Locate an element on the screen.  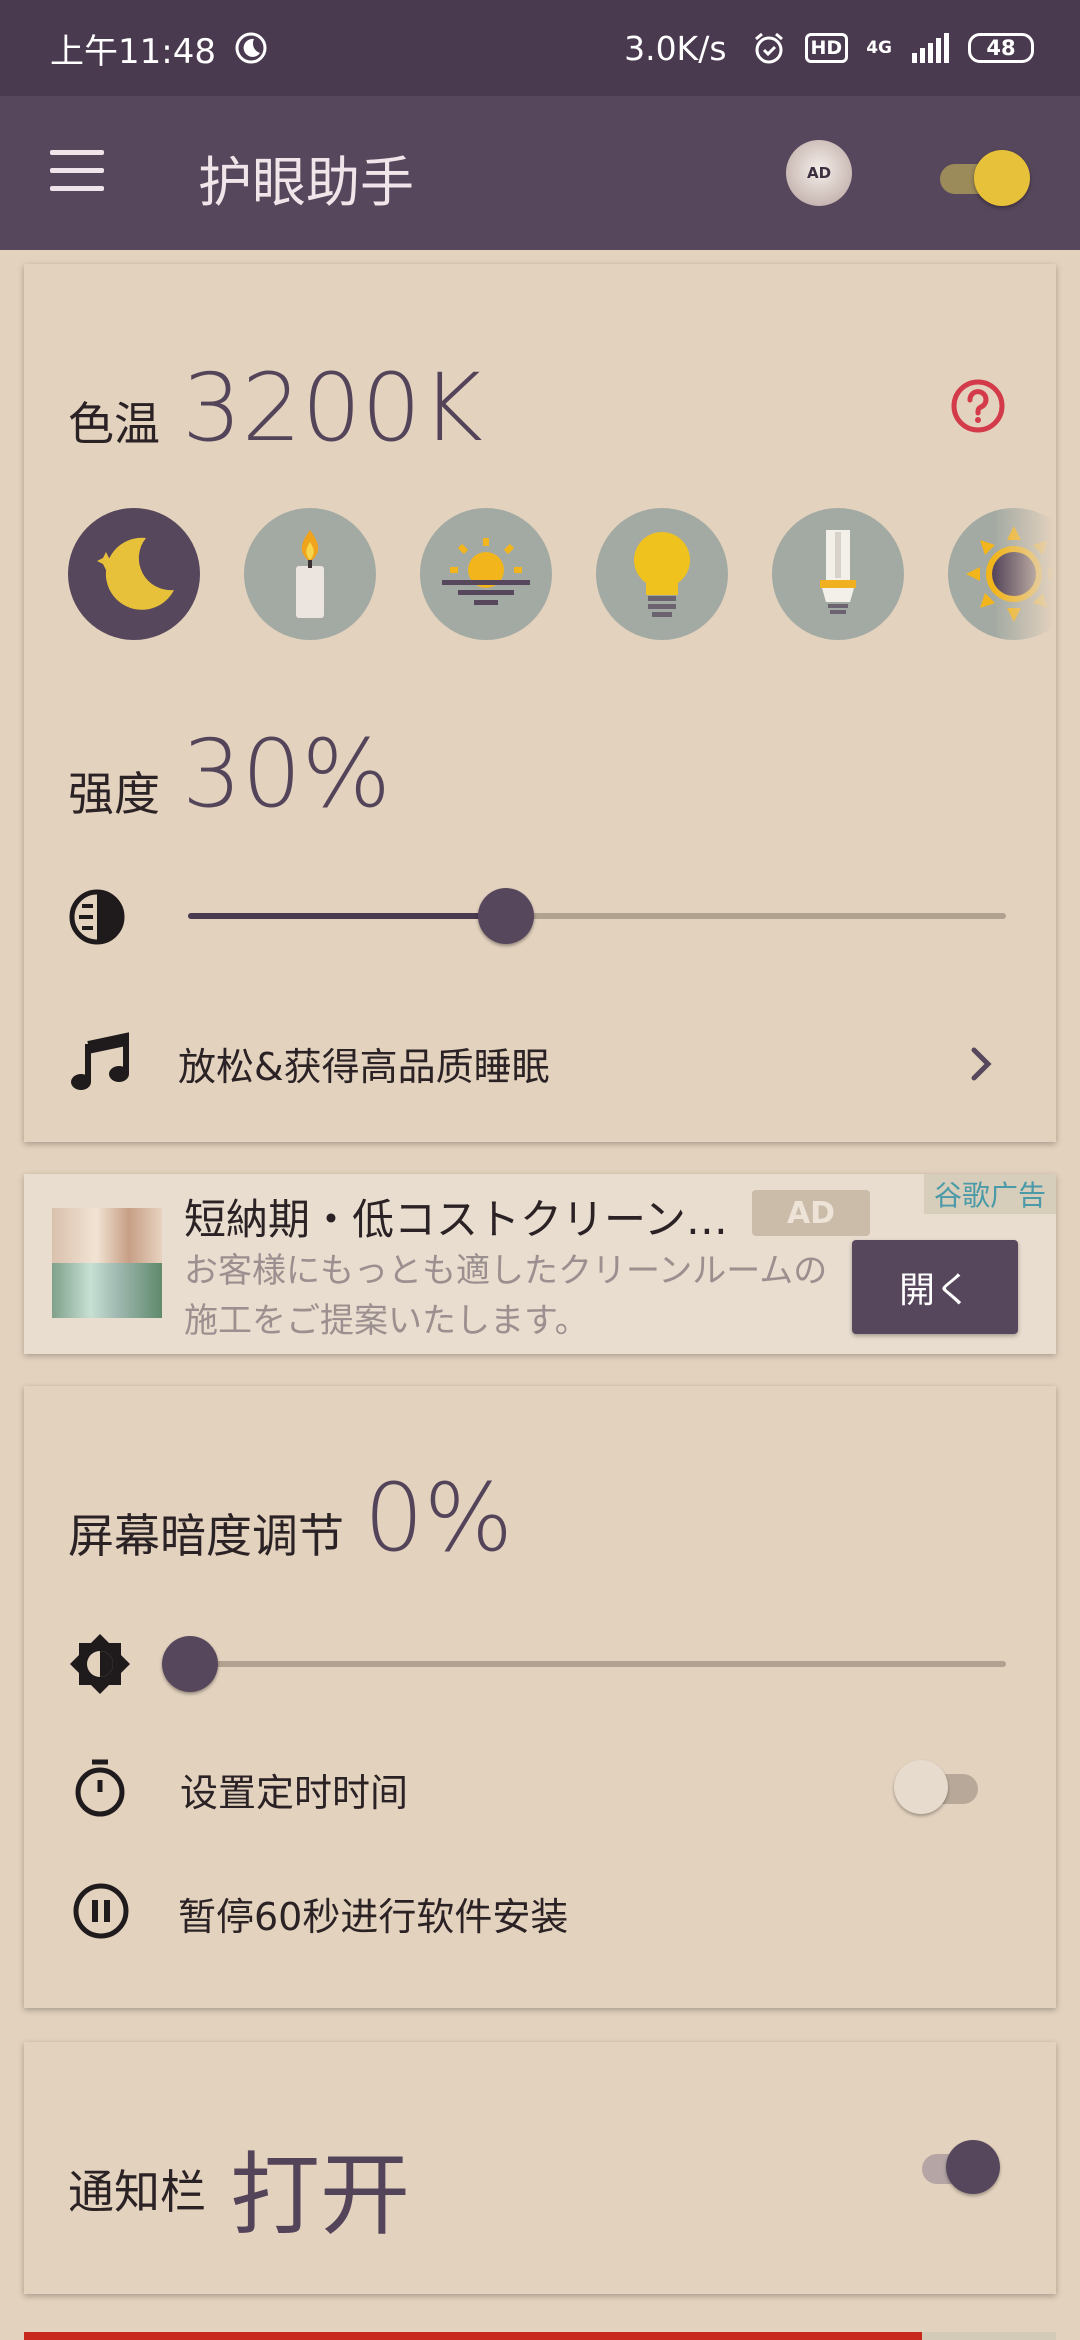
intensity-slider-thumb is located at coordinates (506, 916).